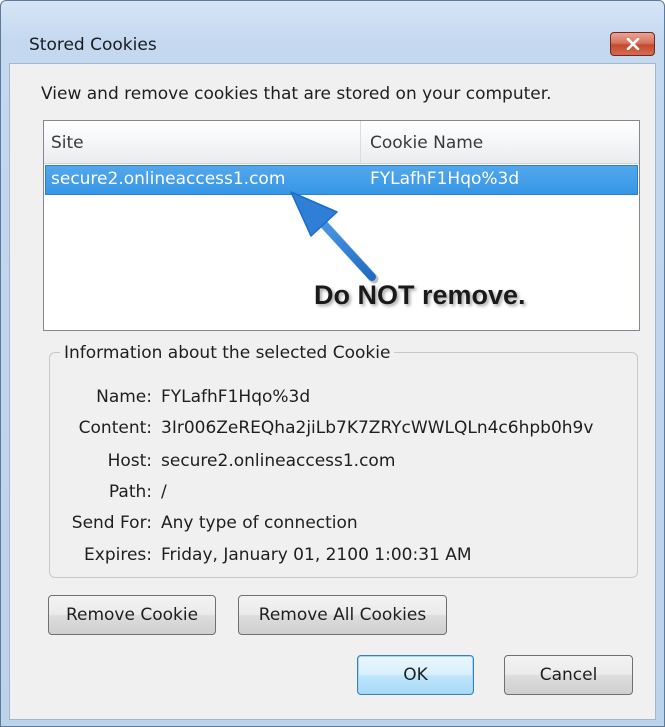 This screenshot has height=727, width=665. Describe the element at coordinates (568, 675) in the screenshot. I see `cancel-button: Cancel` at that location.